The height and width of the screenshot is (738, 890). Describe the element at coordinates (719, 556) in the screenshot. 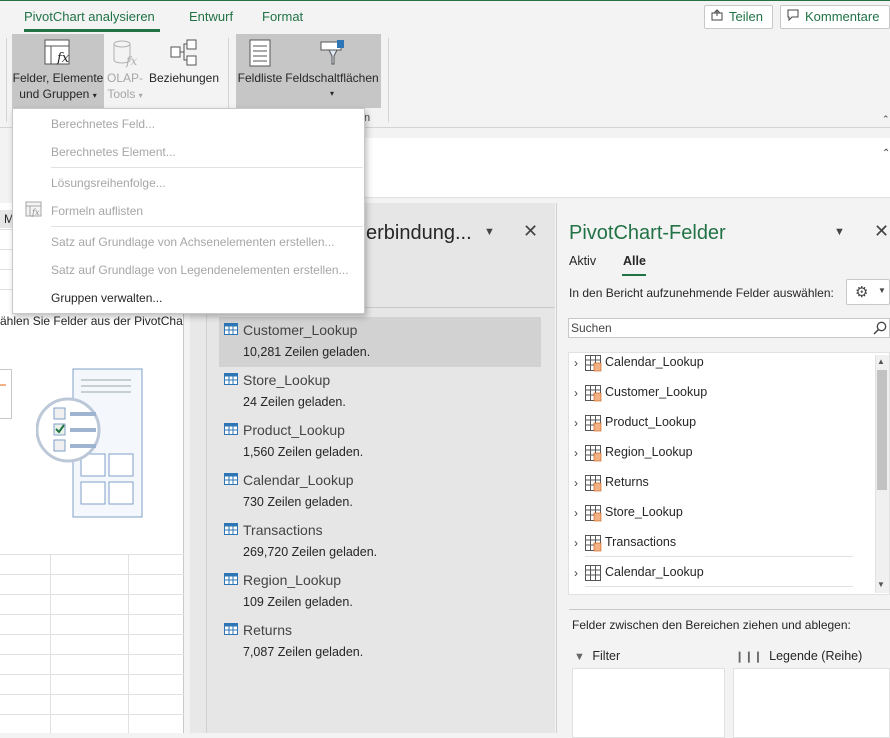

I see `list-divider` at that location.